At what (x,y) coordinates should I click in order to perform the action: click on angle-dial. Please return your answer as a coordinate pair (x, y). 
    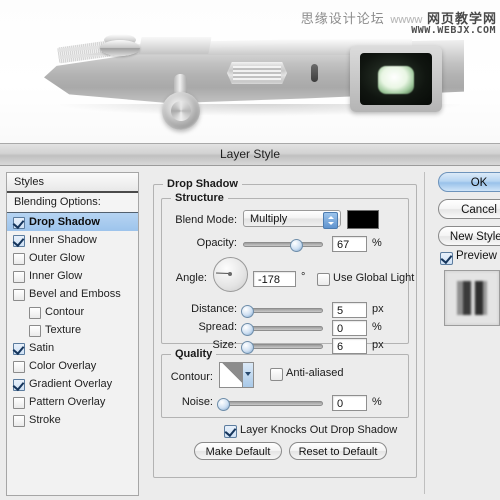
    Looking at the image, I should click on (230, 274).